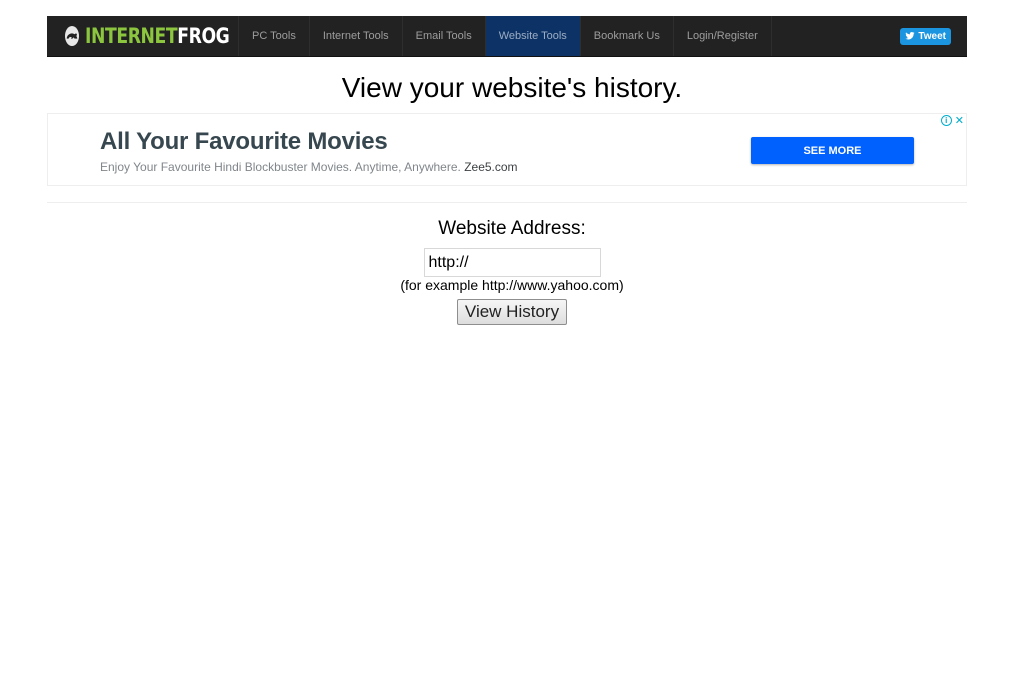 The width and height of the screenshot is (1024, 675). I want to click on ad-headline: All Your Favourite Movies, so click(244, 142).